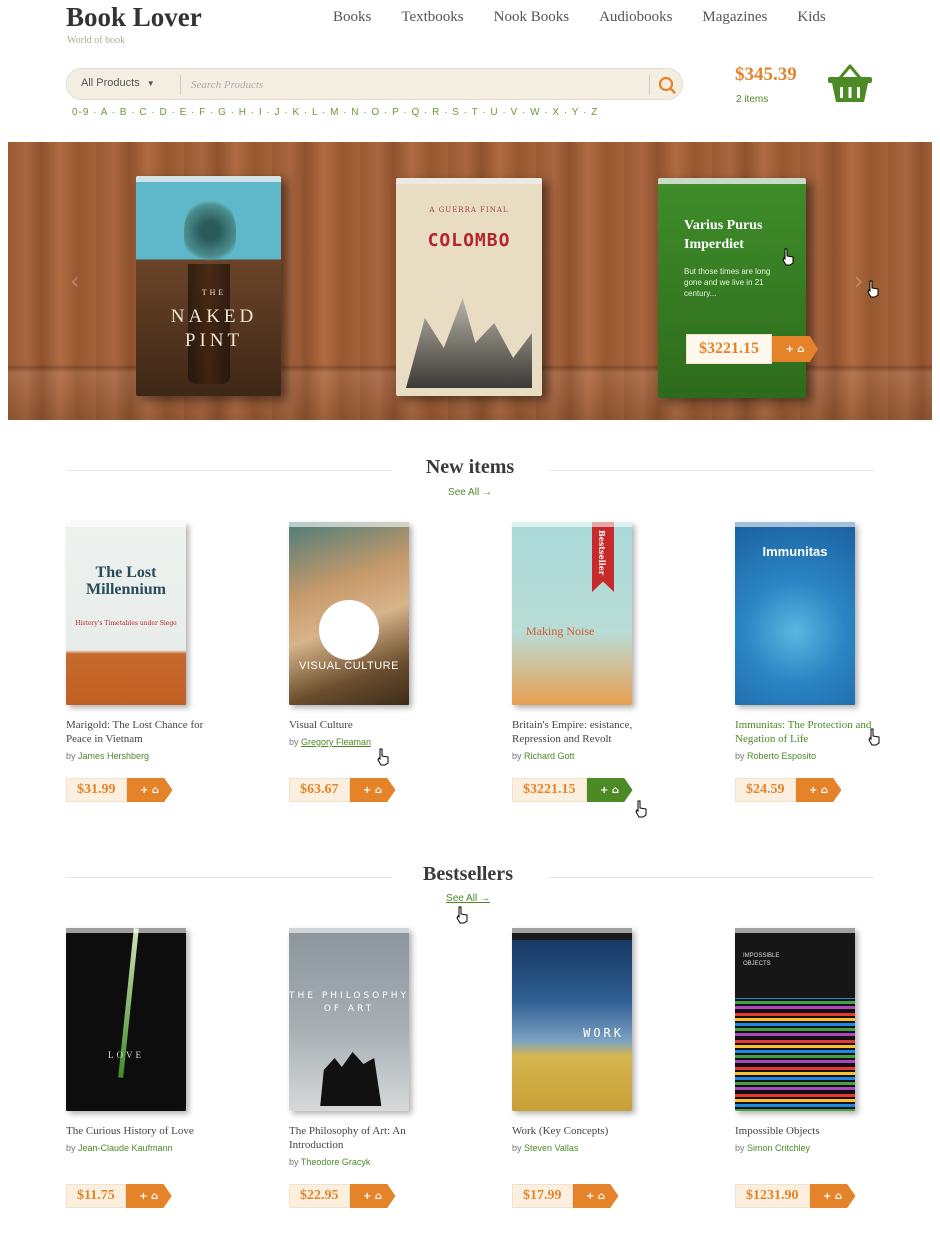  I want to click on product-cover: THE PHILOSOPHY OF ART, so click(349, 1019).